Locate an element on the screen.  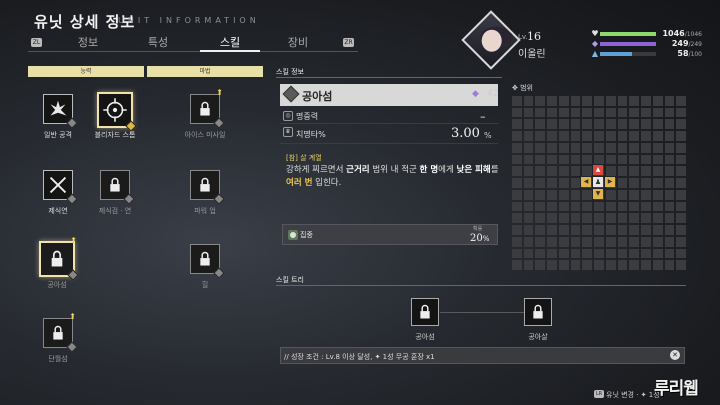
diamond-mana-icon: ◆ is located at coordinates (595, 43).